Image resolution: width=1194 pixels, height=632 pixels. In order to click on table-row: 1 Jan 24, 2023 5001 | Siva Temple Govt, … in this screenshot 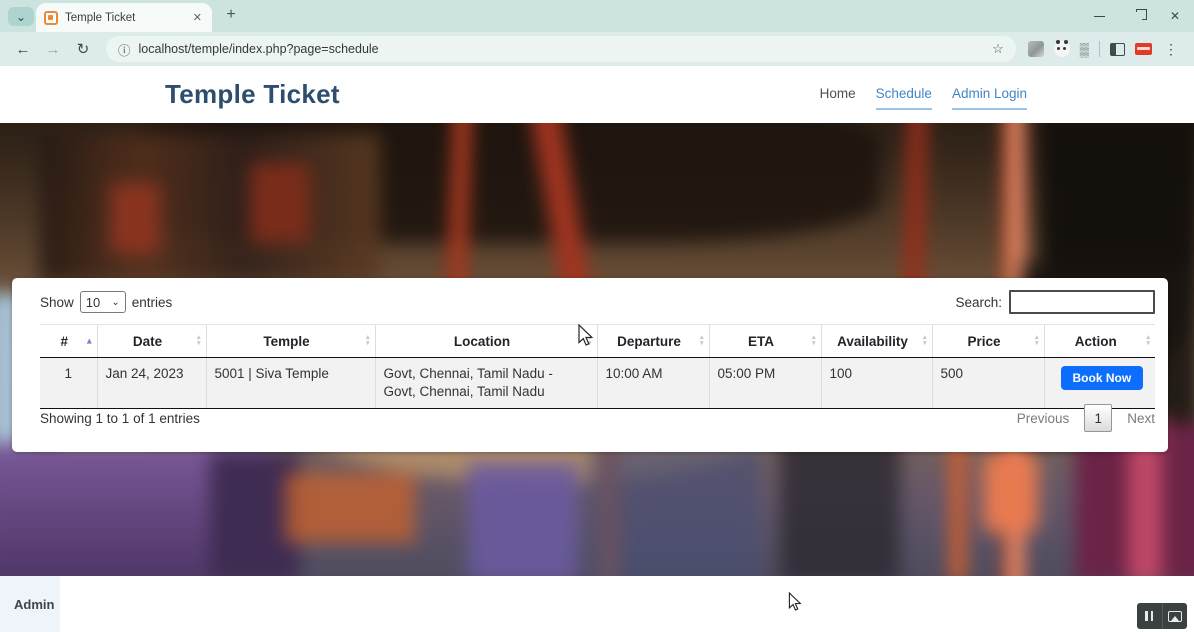, I will do `click(597, 383)`.